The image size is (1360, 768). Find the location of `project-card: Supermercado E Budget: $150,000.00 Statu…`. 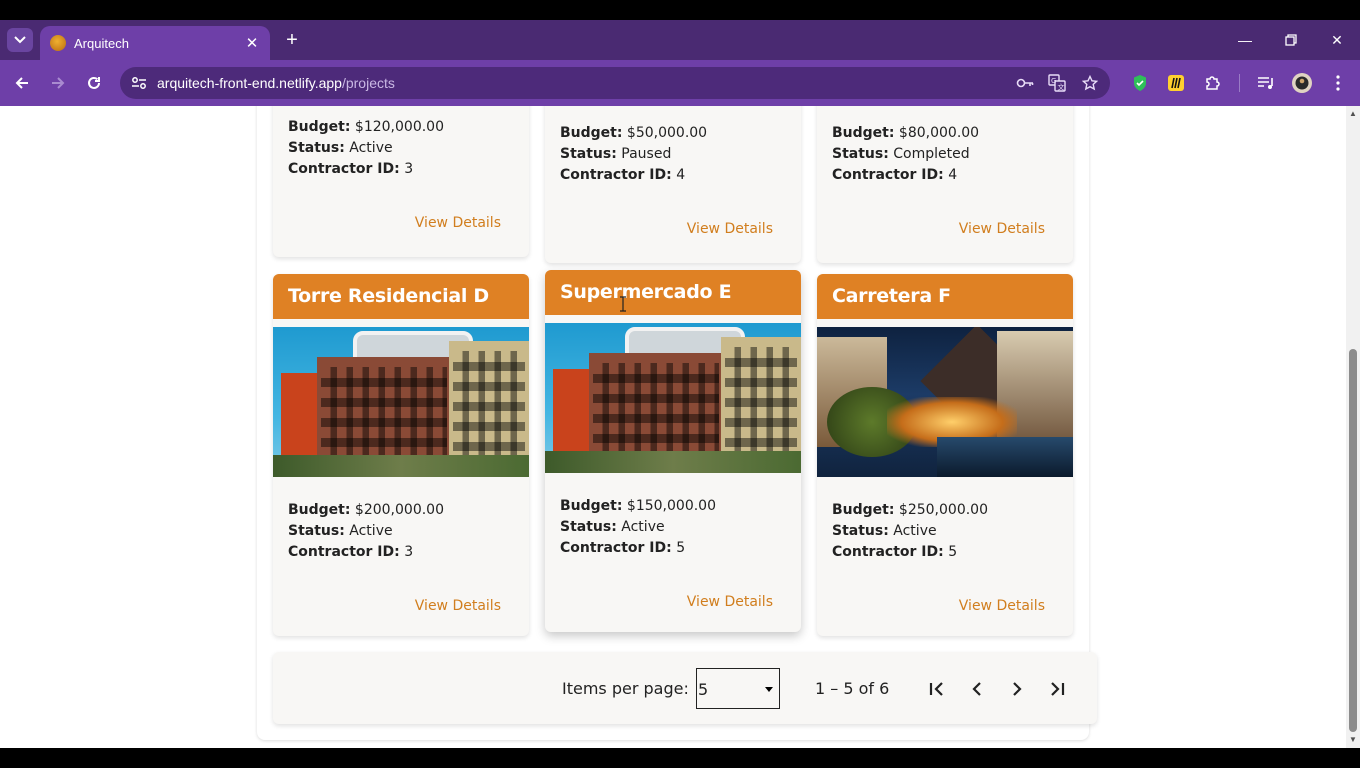

project-card: Supermercado E Budget: $150,000.00 Statu… is located at coordinates (673, 451).